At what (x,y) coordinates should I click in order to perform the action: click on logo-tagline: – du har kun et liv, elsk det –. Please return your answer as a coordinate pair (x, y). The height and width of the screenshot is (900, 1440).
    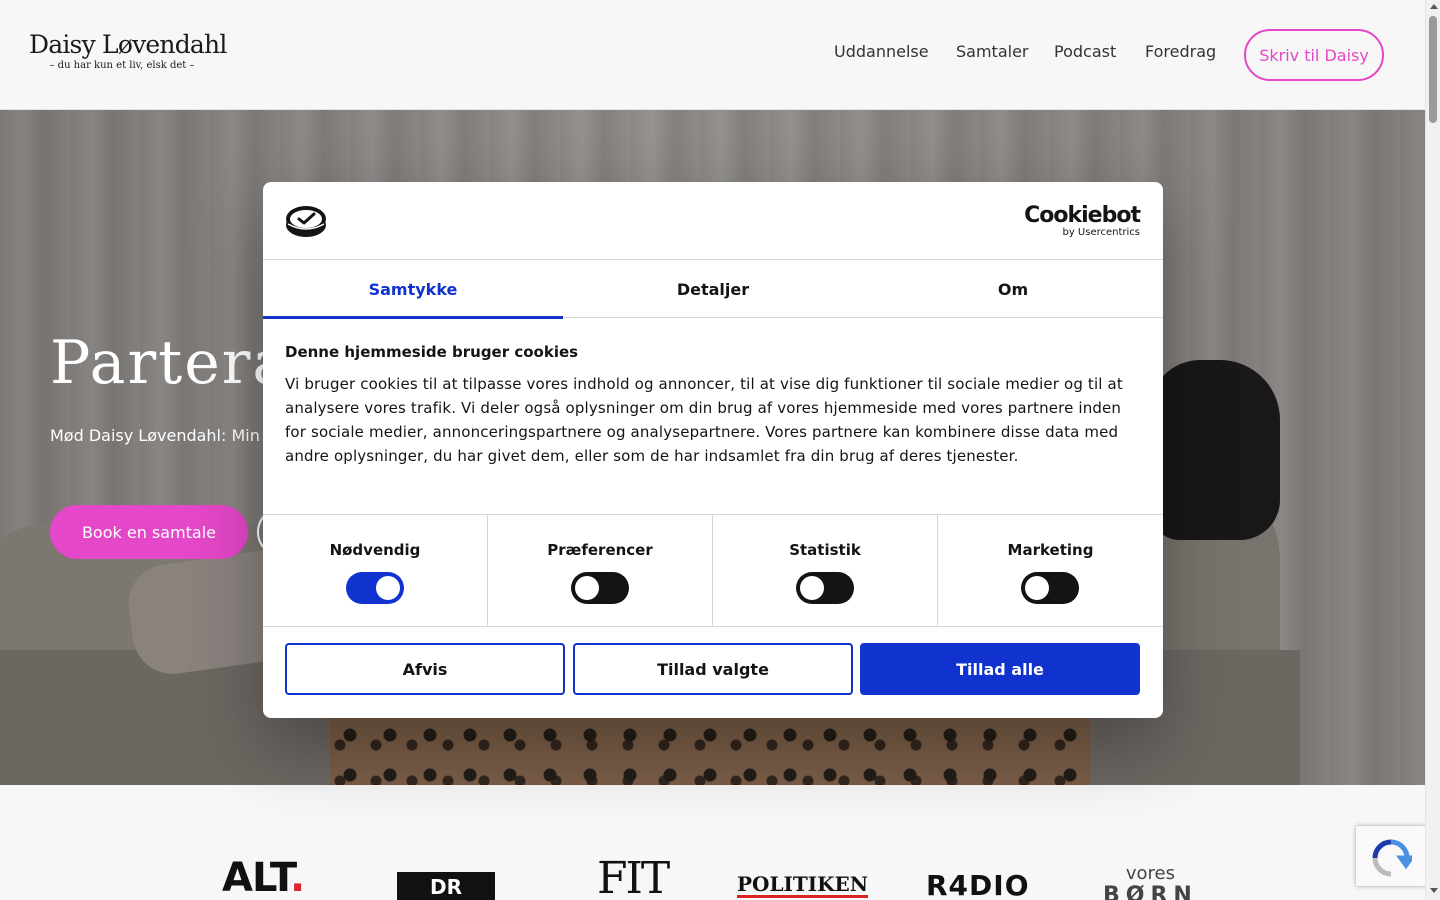
    Looking at the image, I should click on (122, 65).